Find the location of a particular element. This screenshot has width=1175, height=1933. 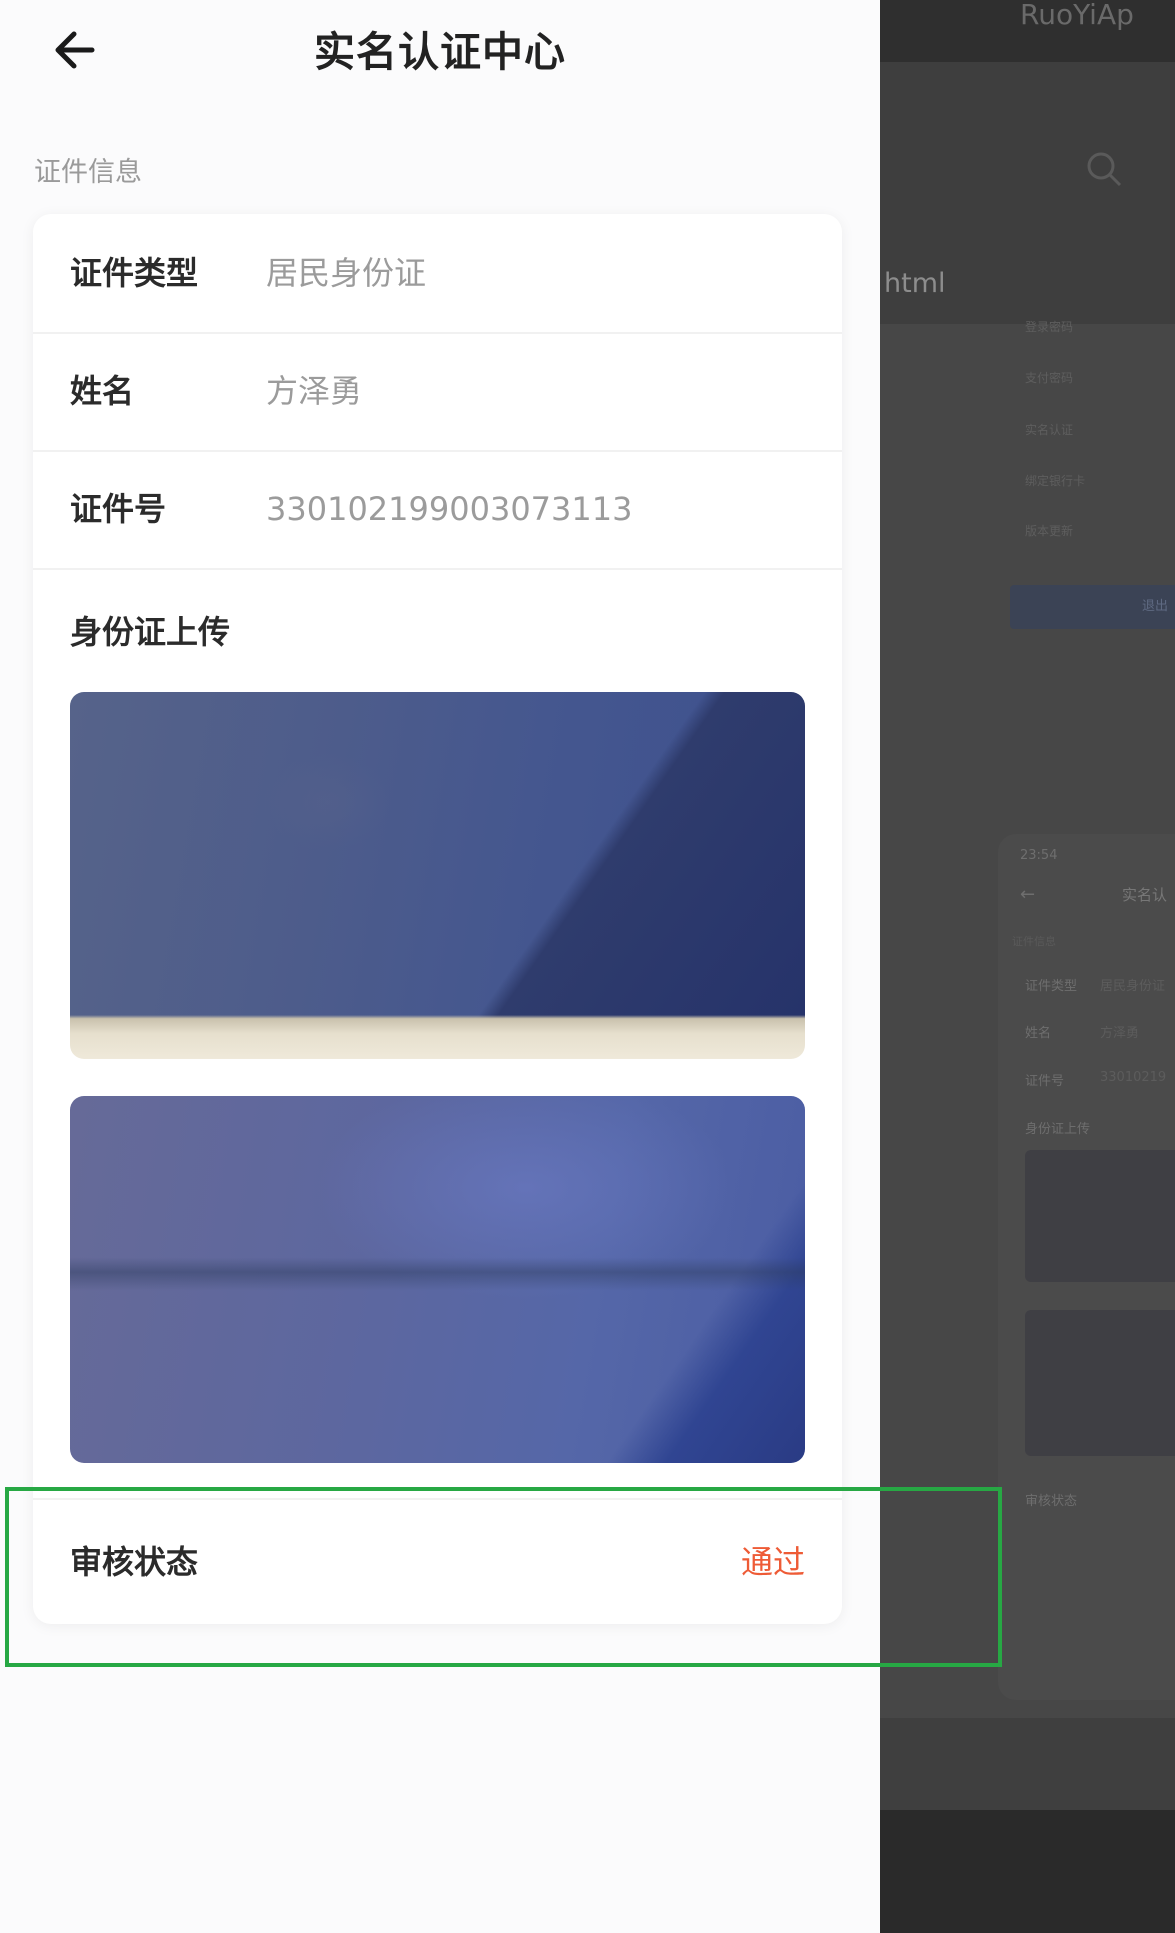

search-icon is located at coordinates (1104, 169).